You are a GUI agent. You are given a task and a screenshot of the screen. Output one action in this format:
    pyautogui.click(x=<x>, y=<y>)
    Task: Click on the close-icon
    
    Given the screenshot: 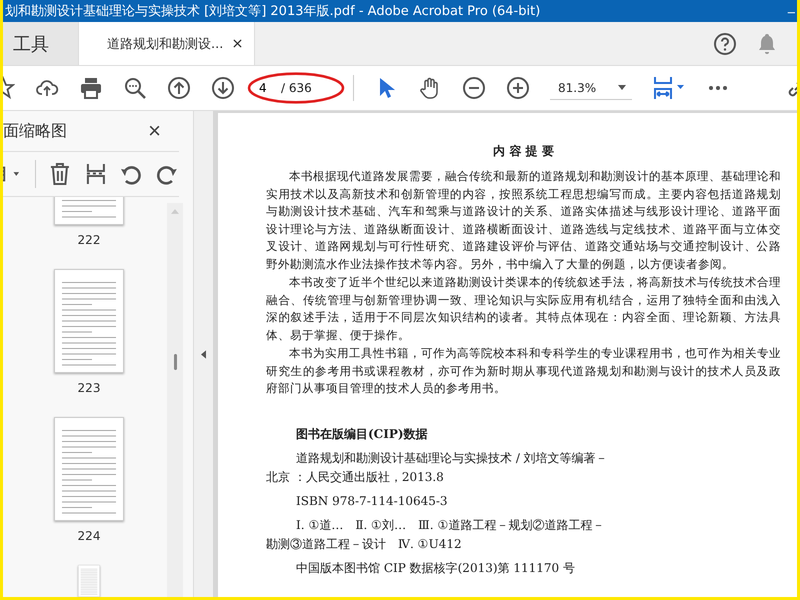 What is the action you would take?
    pyautogui.click(x=237, y=43)
    